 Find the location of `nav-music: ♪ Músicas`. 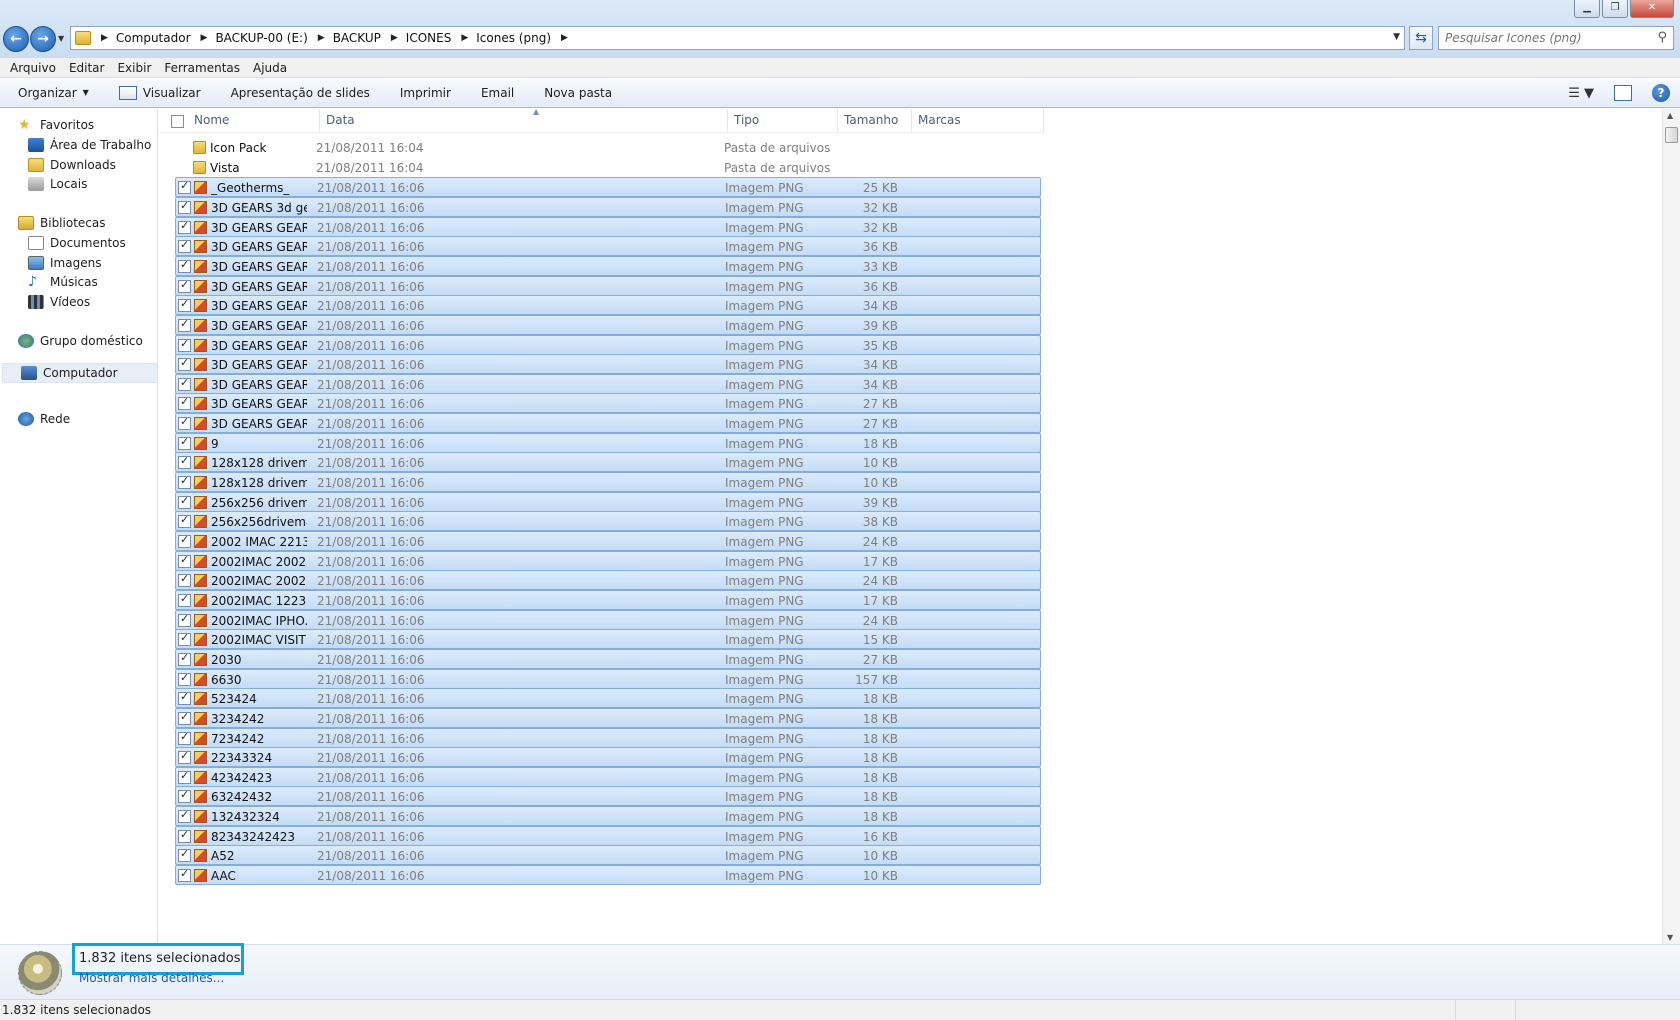

nav-music: ♪ Músicas is located at coordinates (63, 282).